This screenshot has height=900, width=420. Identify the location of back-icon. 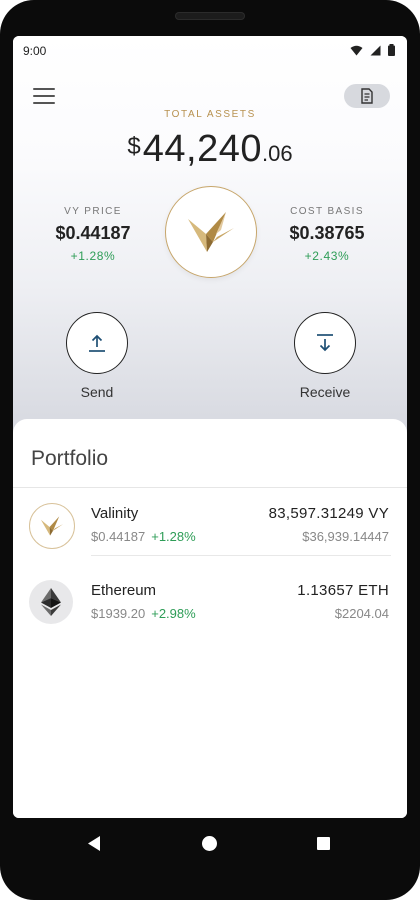
(94, 843).